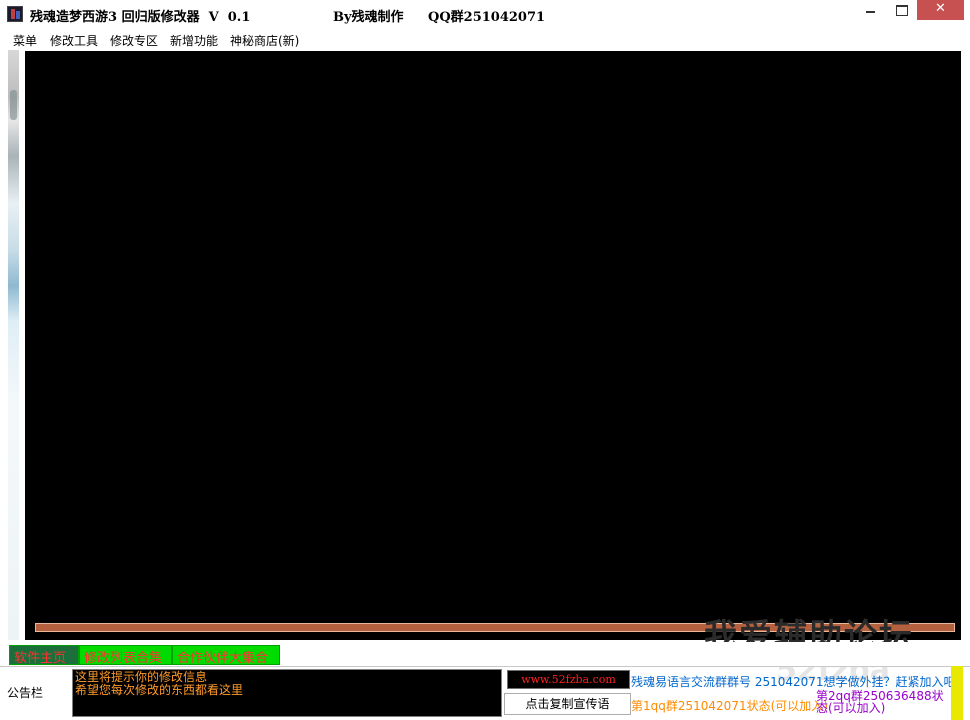  I want to click on menu-item-new-features: 新增功能, so click(194, 40).